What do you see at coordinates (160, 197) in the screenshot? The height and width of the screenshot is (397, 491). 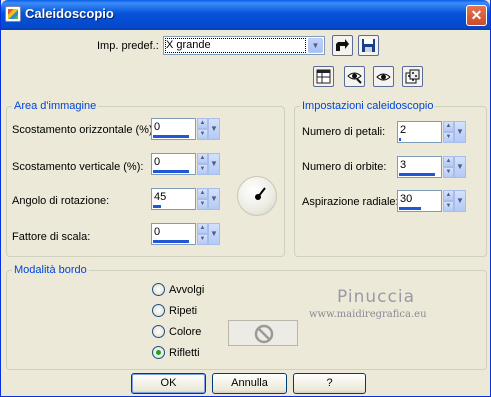 I see `rotation-angle-value: 45` at bounding box center [160, 197].